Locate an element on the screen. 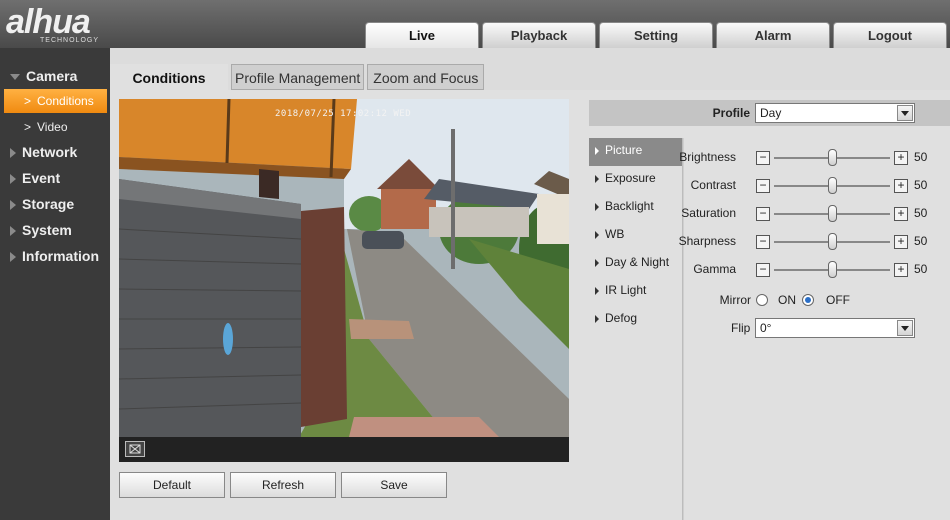  contrast-decrease-button: − is located at coordinates (763, 186).